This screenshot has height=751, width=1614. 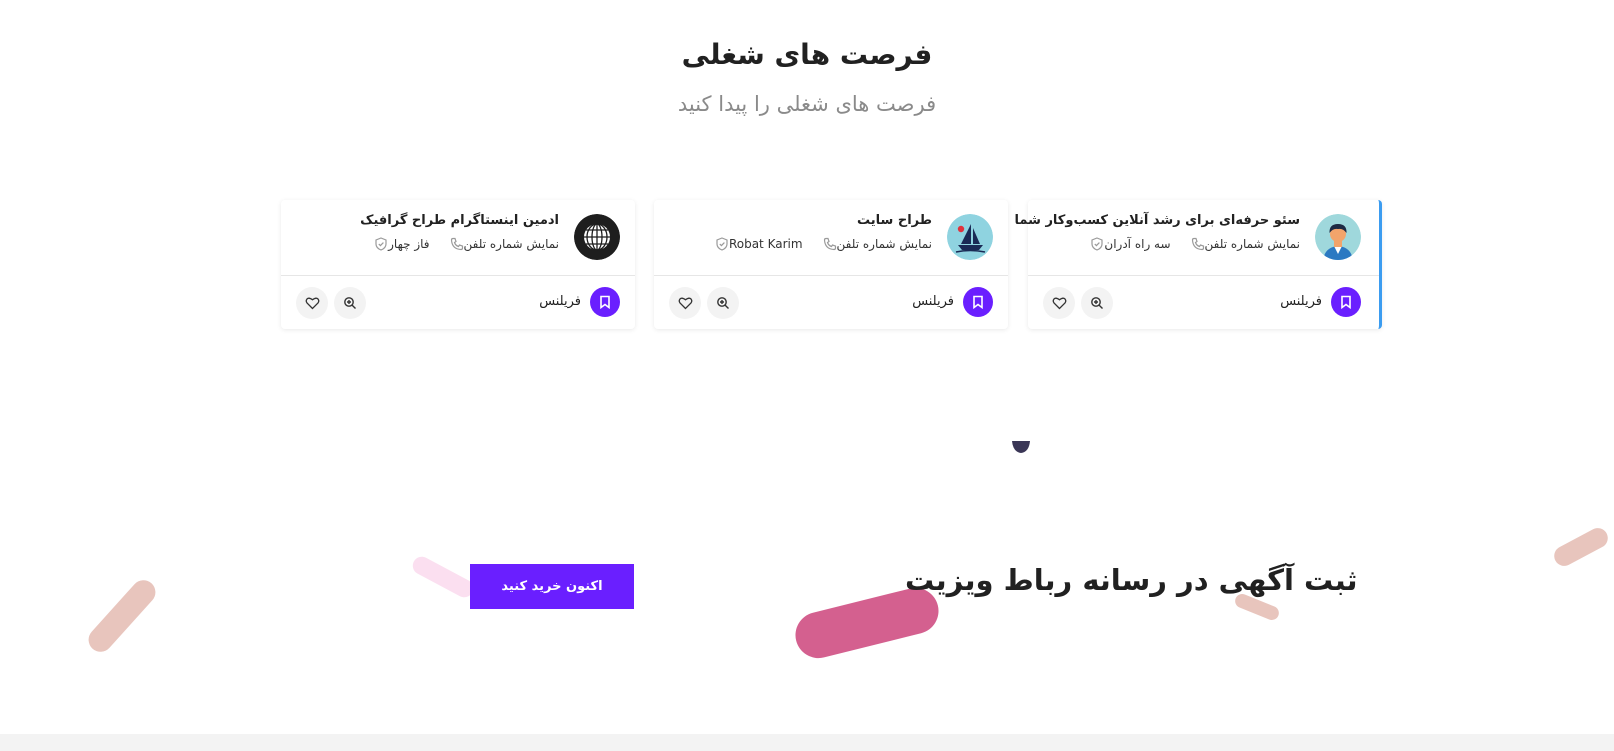 I want to click on promo-title: ثبت آگهی در رسانه رباط ویزیت, so click(x=1131, y=580).